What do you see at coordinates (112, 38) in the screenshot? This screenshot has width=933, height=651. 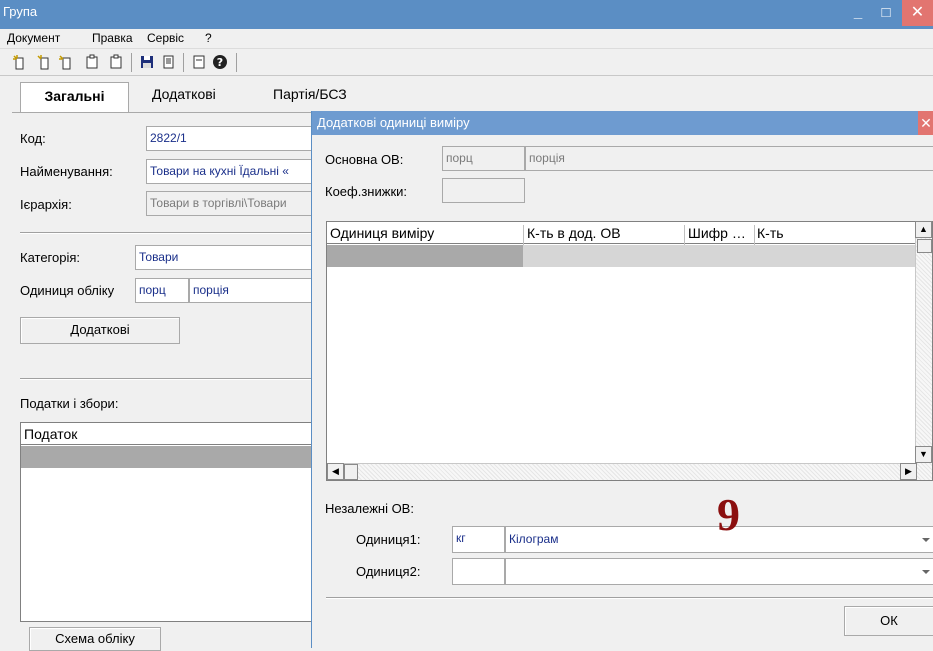 I see `menu-edit: Правка` at bounding box center [112, 38].